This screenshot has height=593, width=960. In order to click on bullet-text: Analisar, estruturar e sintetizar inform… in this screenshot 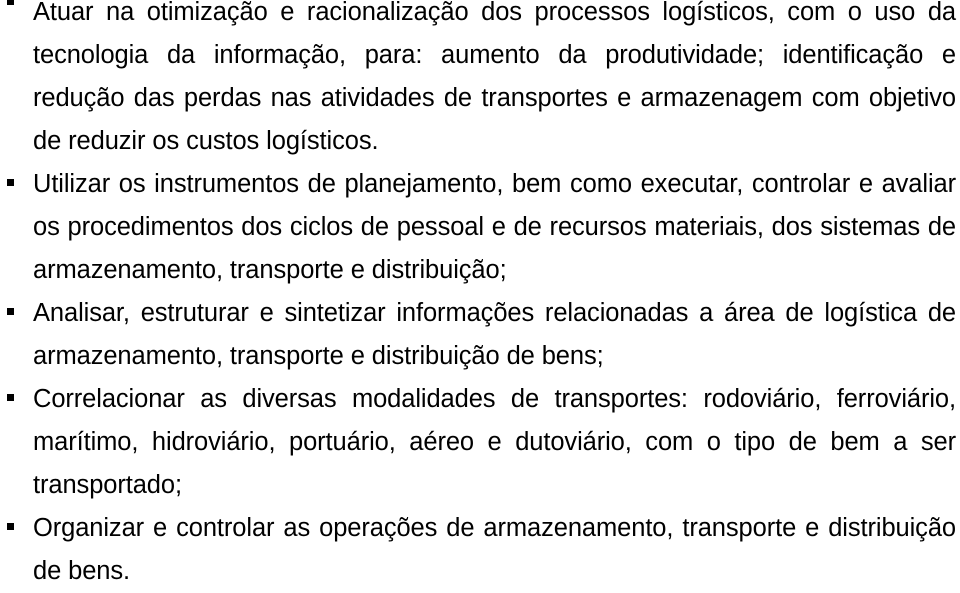, I will do `click(494, 334)`.